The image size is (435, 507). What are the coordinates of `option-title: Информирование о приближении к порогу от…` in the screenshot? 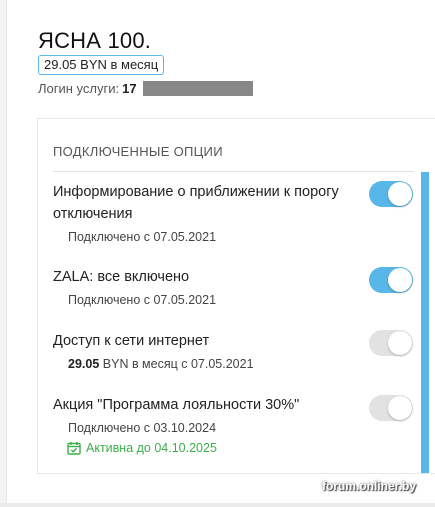 It's located at (196, 203).